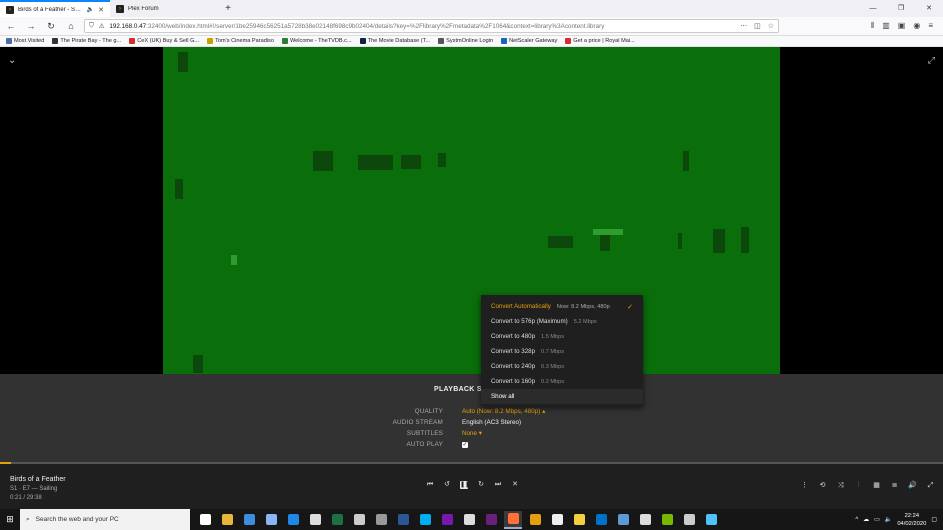 This screenshot has width=943, height=530. I want to click on repeat-icon: ⟲, so click(822, 485).